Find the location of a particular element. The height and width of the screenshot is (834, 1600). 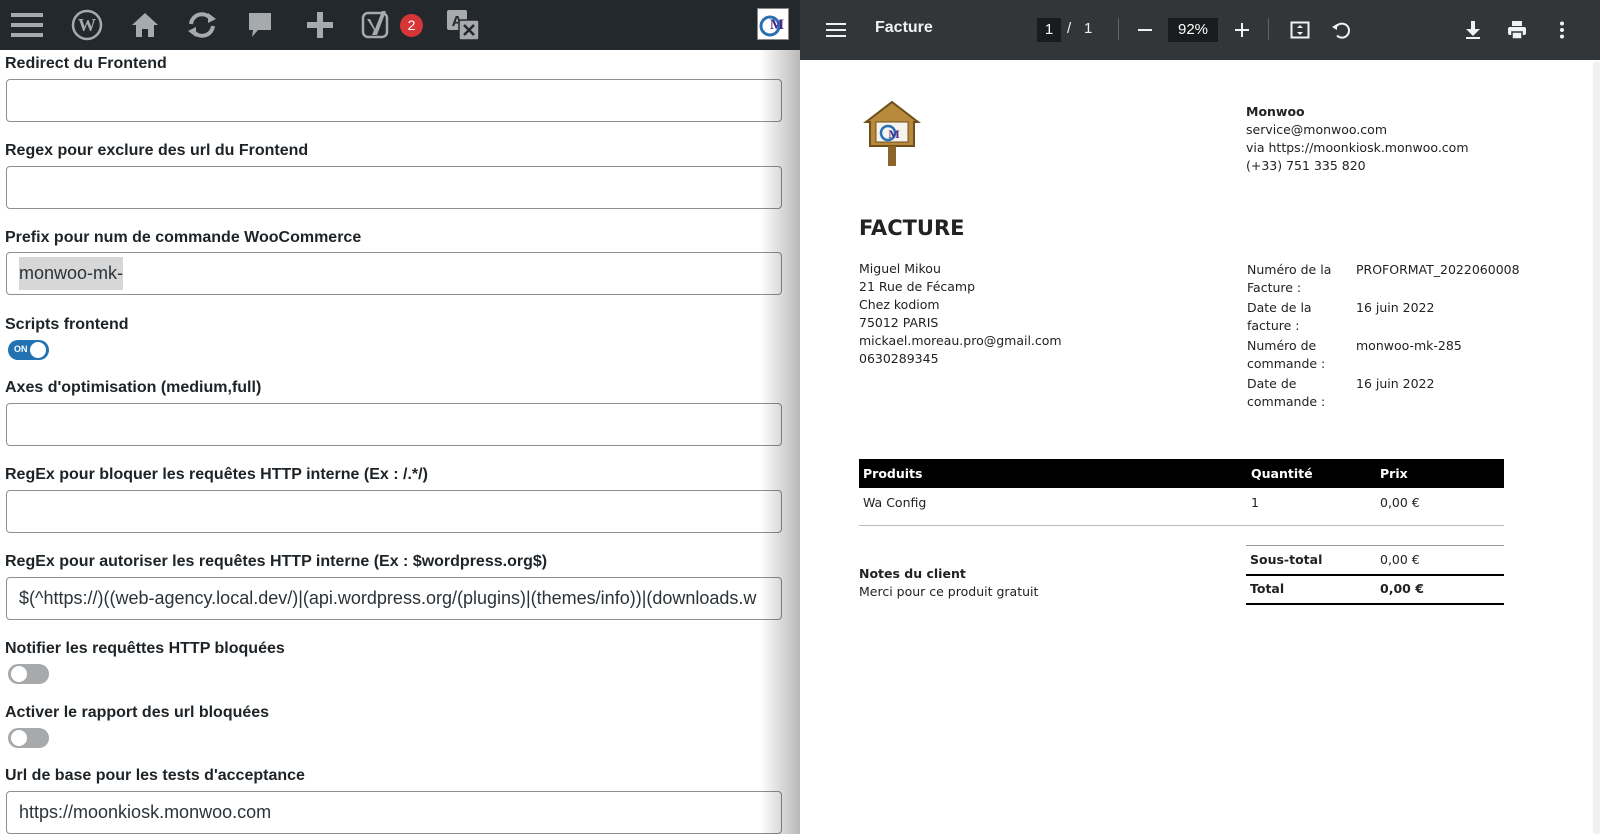

row-quantity: 1 is located at coordinates (1255, 502).